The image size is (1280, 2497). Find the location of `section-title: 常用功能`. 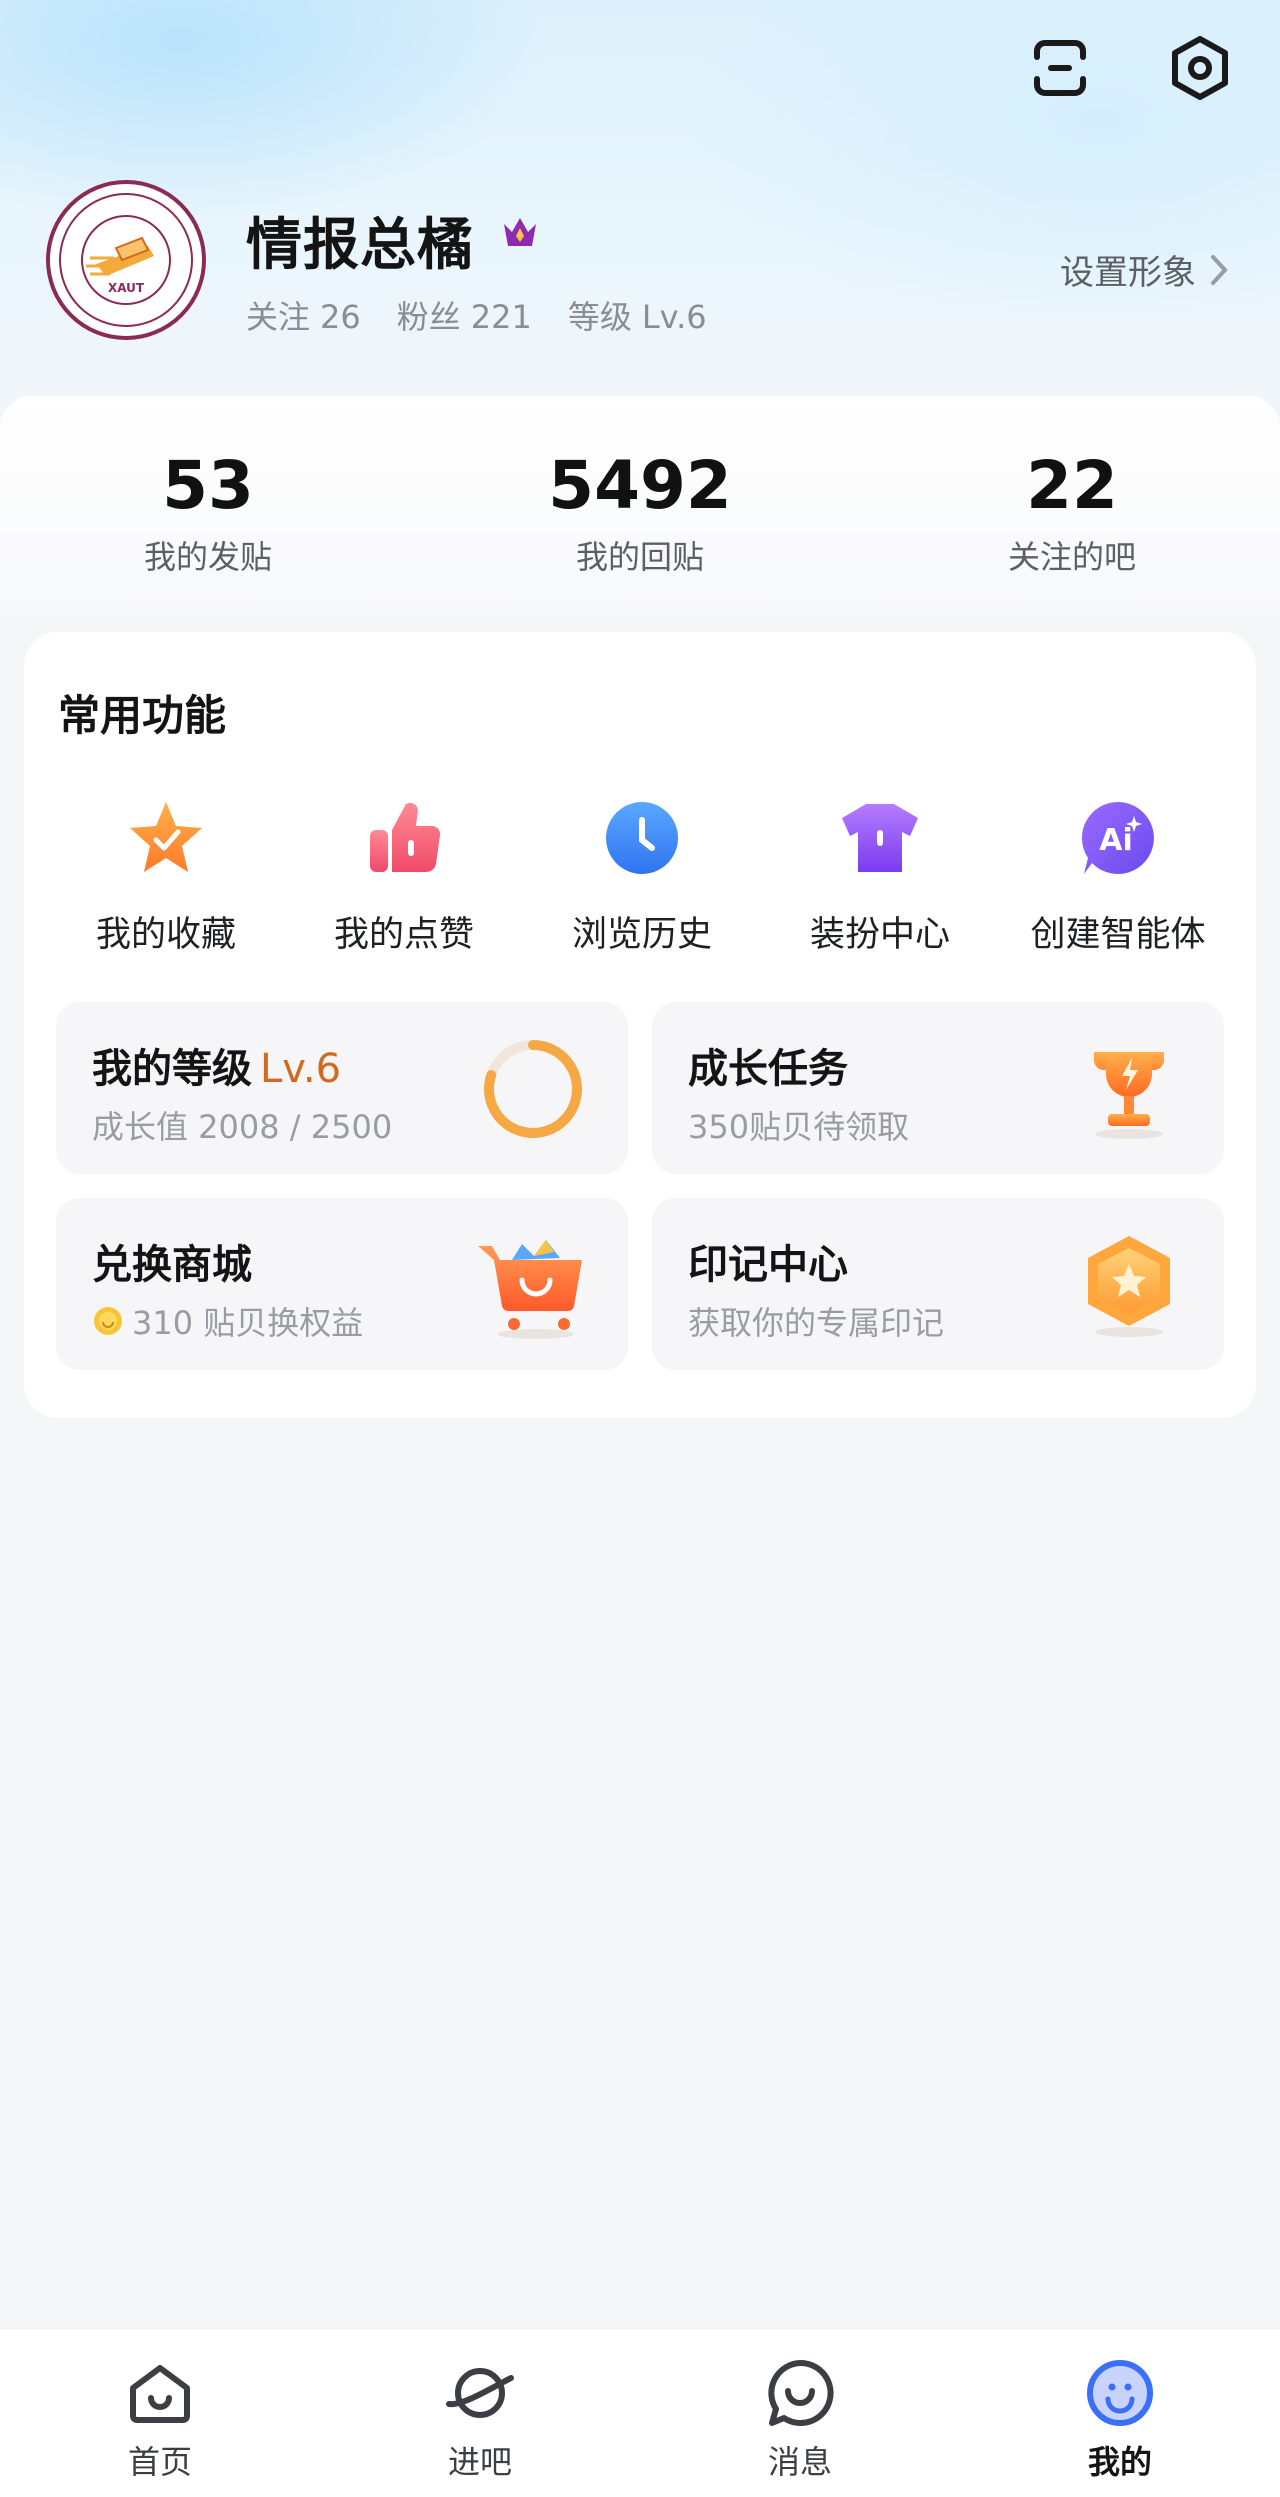

section-title: 常用功能 is located at coordinates (142, 715).